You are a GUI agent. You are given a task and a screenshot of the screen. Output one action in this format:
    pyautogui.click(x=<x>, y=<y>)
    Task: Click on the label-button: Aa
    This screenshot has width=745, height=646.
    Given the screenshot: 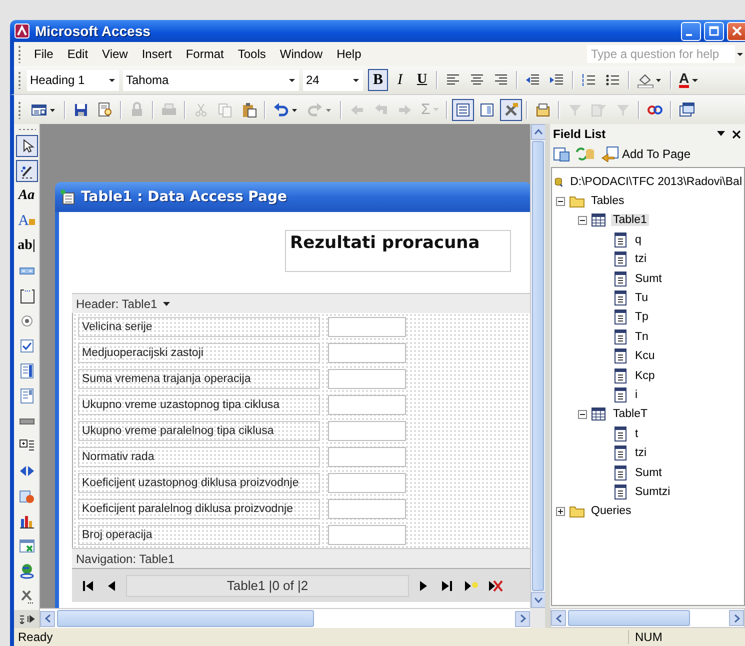 What is the action you would take?
    pyautogui.click(x=27, y=196)
    